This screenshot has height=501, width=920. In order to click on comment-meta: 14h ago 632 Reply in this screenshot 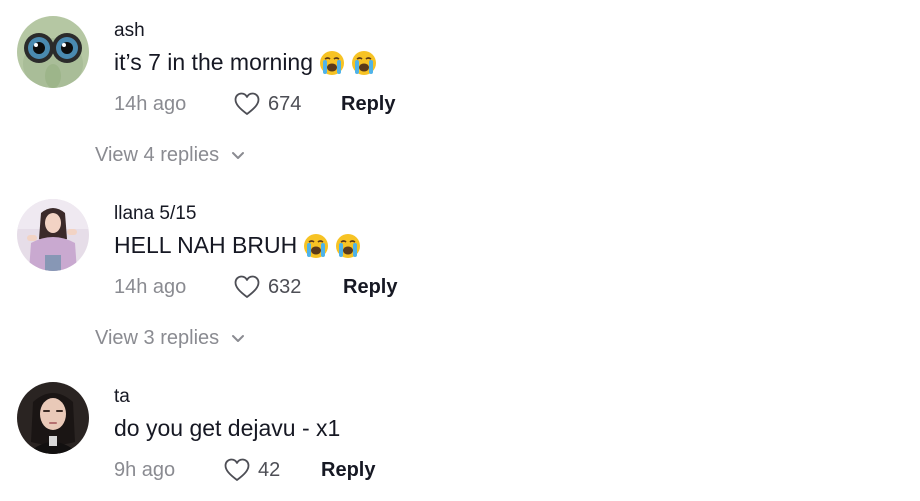, I will do `click(255, 287)`.